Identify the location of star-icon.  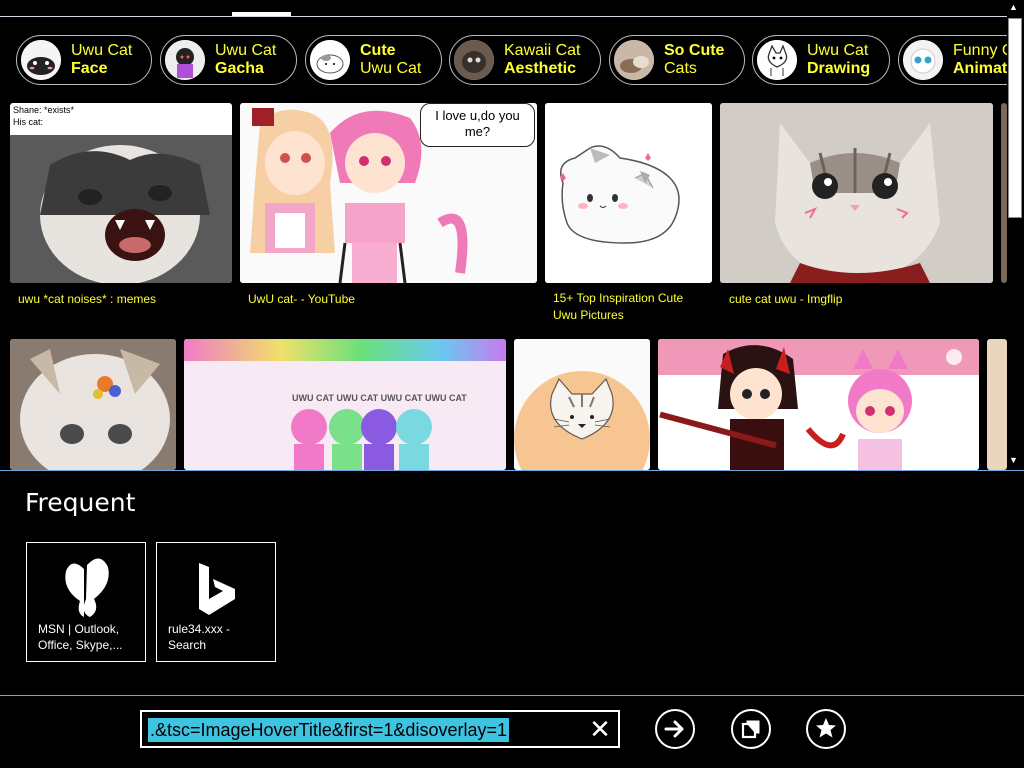
(826, 730).